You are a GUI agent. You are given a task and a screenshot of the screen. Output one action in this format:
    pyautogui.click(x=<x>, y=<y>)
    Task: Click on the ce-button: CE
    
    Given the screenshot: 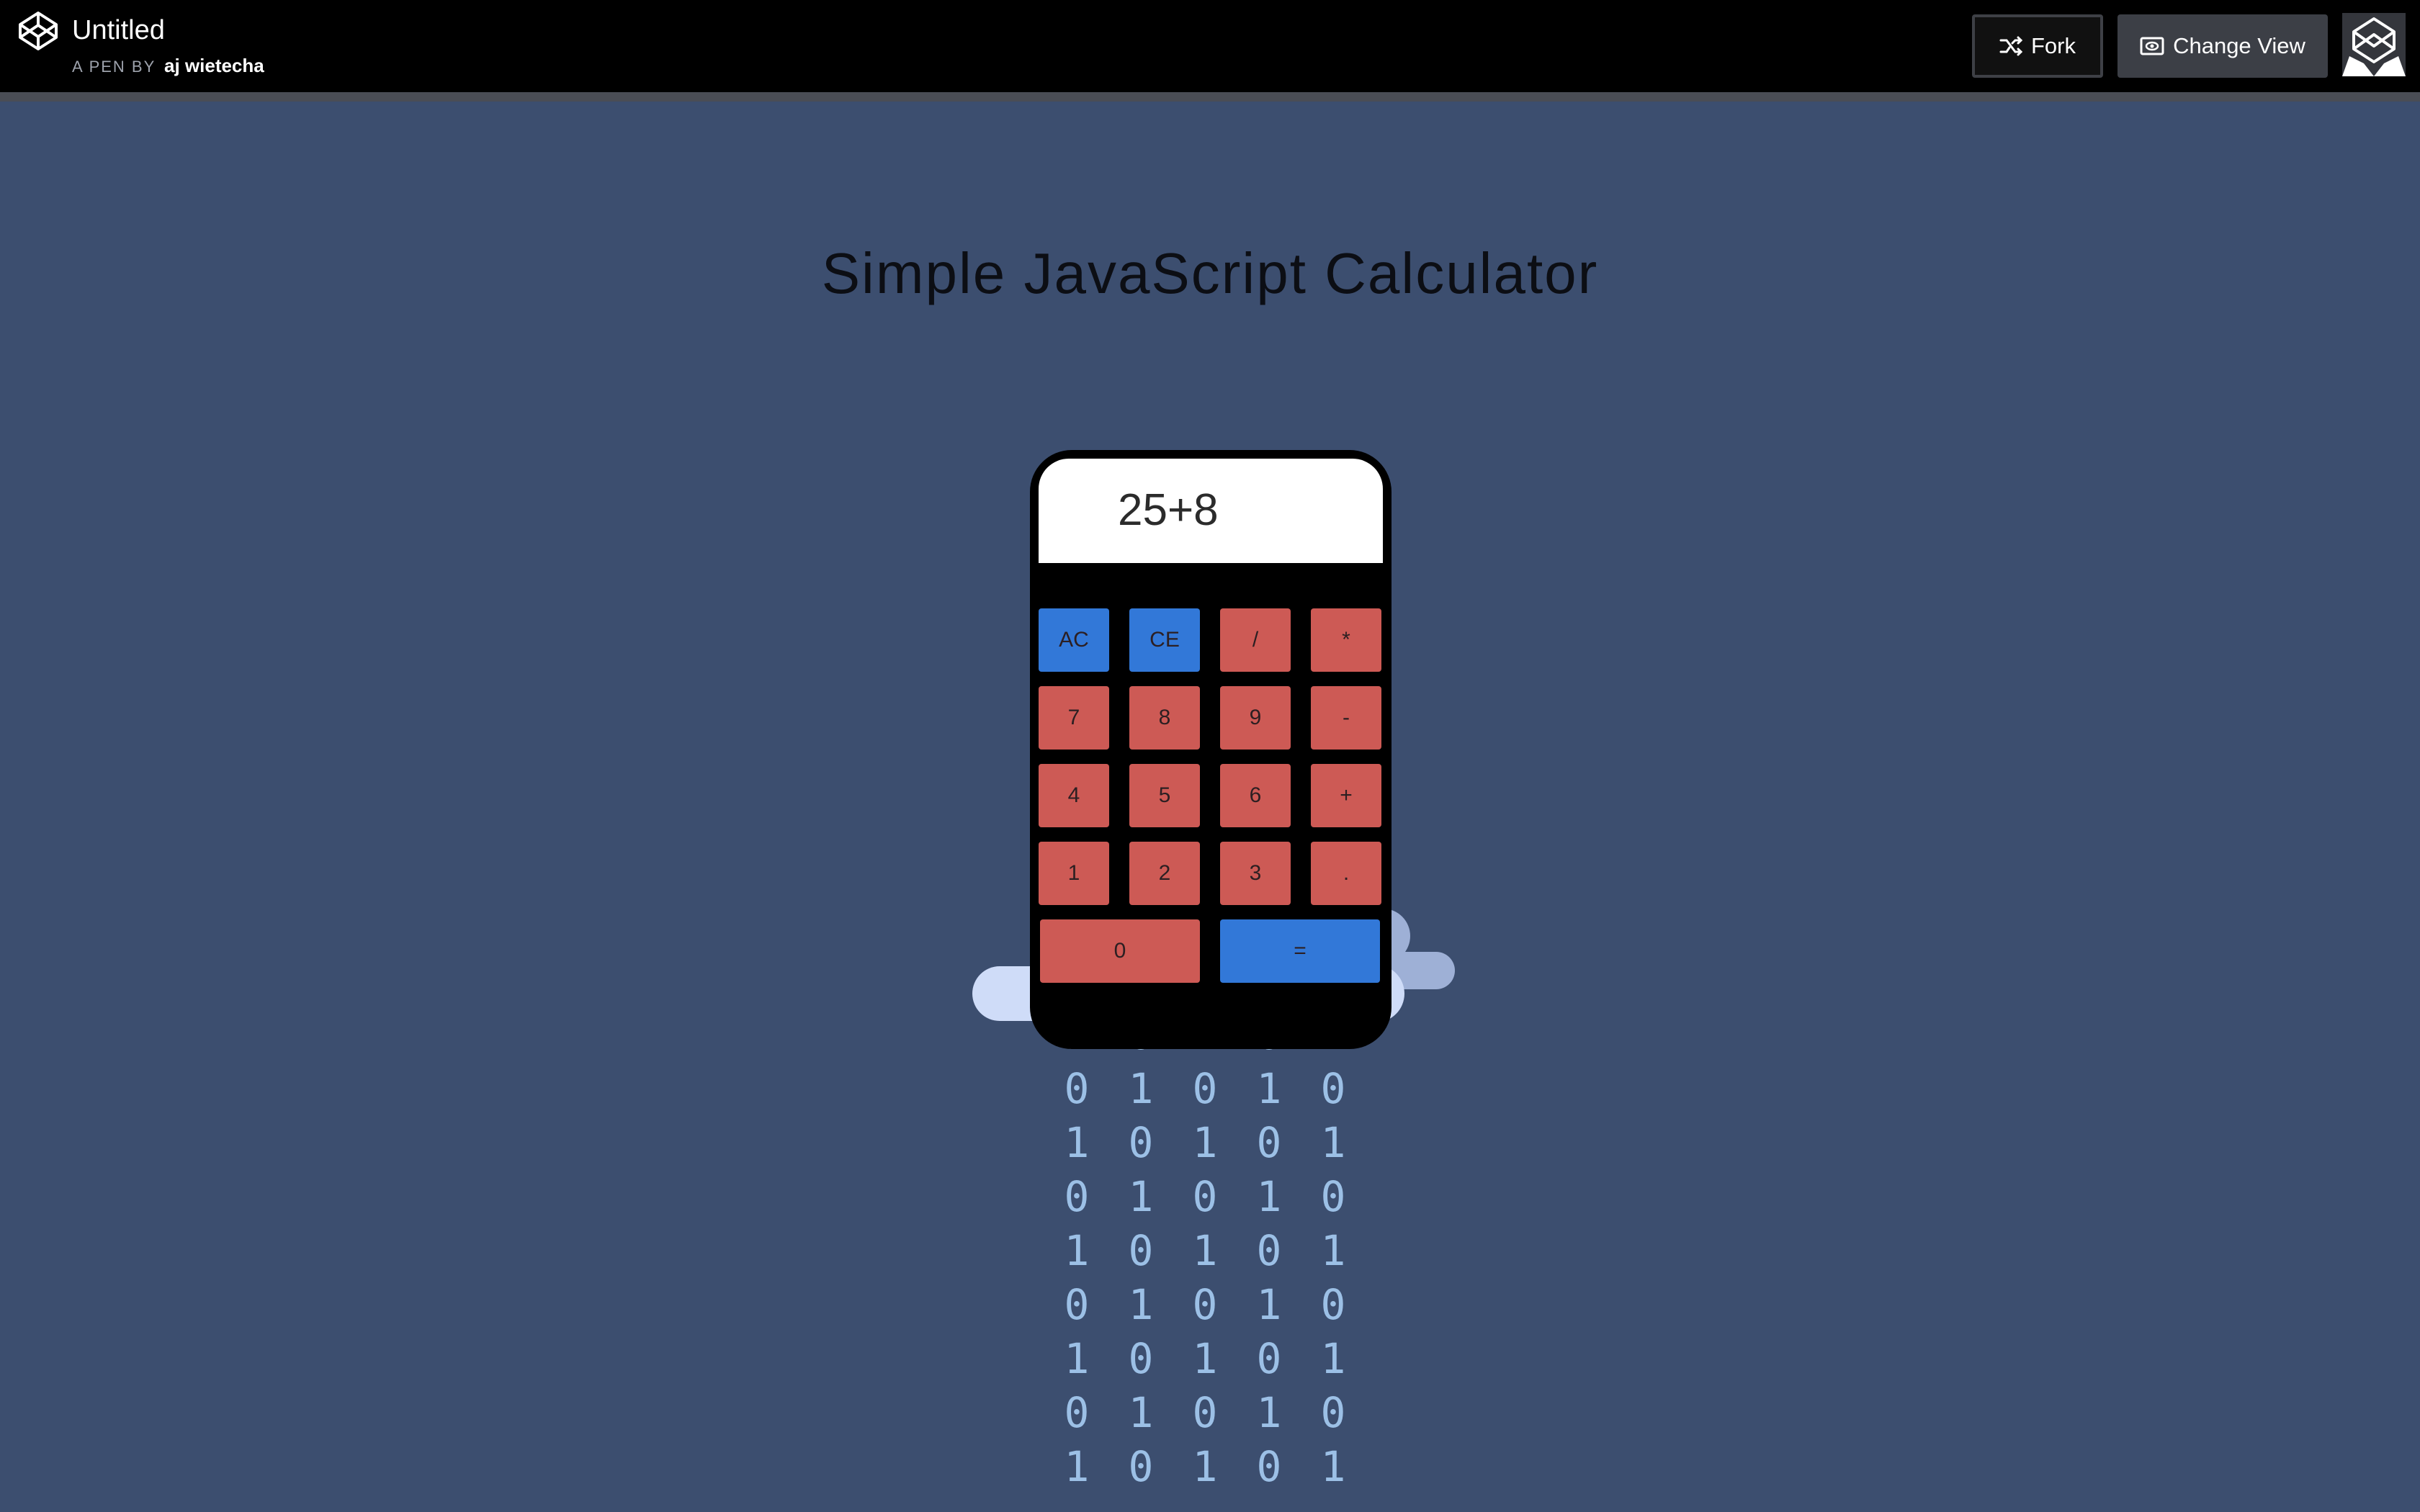 What is the action you would take?
    pyautogui.click(x=1164, y=640)
    